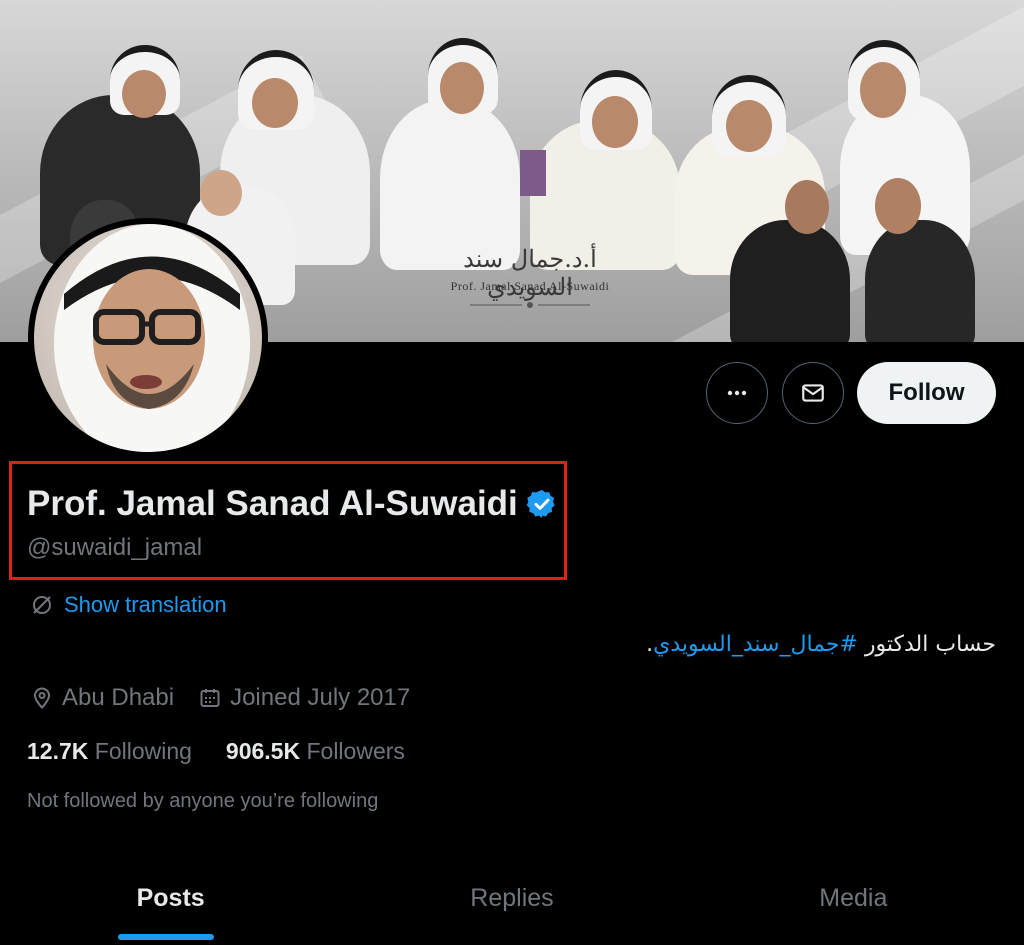 This screenshot has height=945, width=1024. Describe the element at coordinates (216, 751) in the screenshot. I see `follow-counts: 12.7K Following 906.5K Followers` at that location.